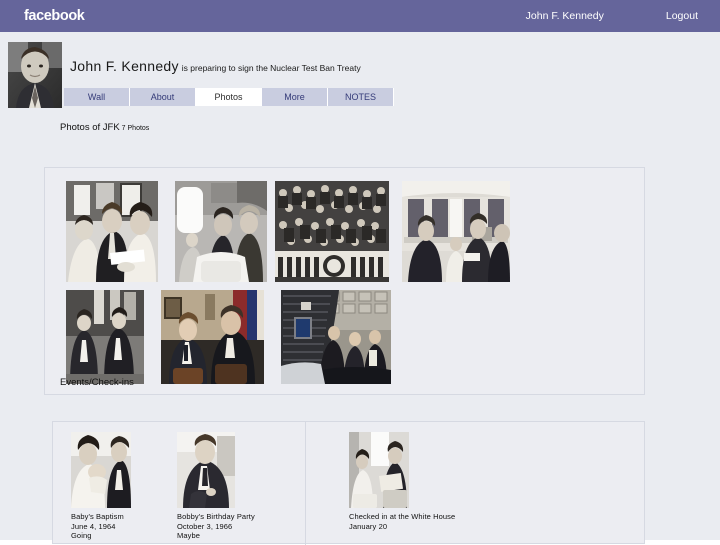 The image size is (720, 545). I want to click on event-rsvp-status: Maybe, so click(189, 535).